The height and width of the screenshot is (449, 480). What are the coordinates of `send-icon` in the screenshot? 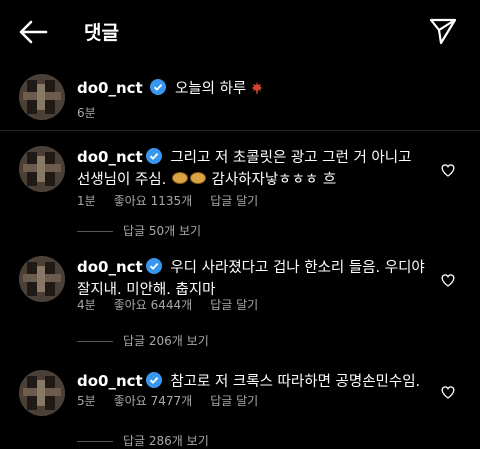 It's located at (443, 31).